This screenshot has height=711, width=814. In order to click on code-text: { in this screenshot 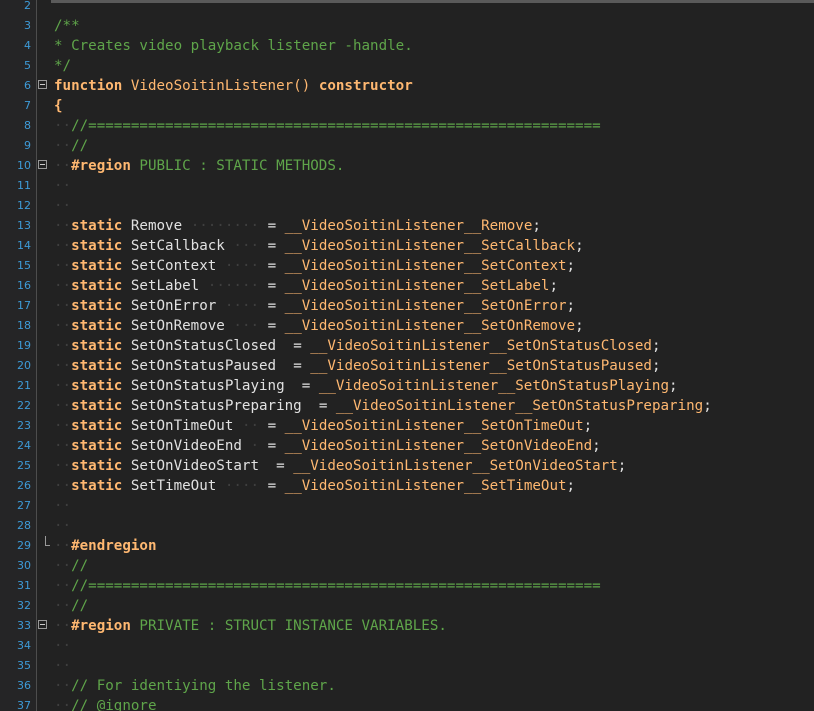, I will do `click(58, 106)`.